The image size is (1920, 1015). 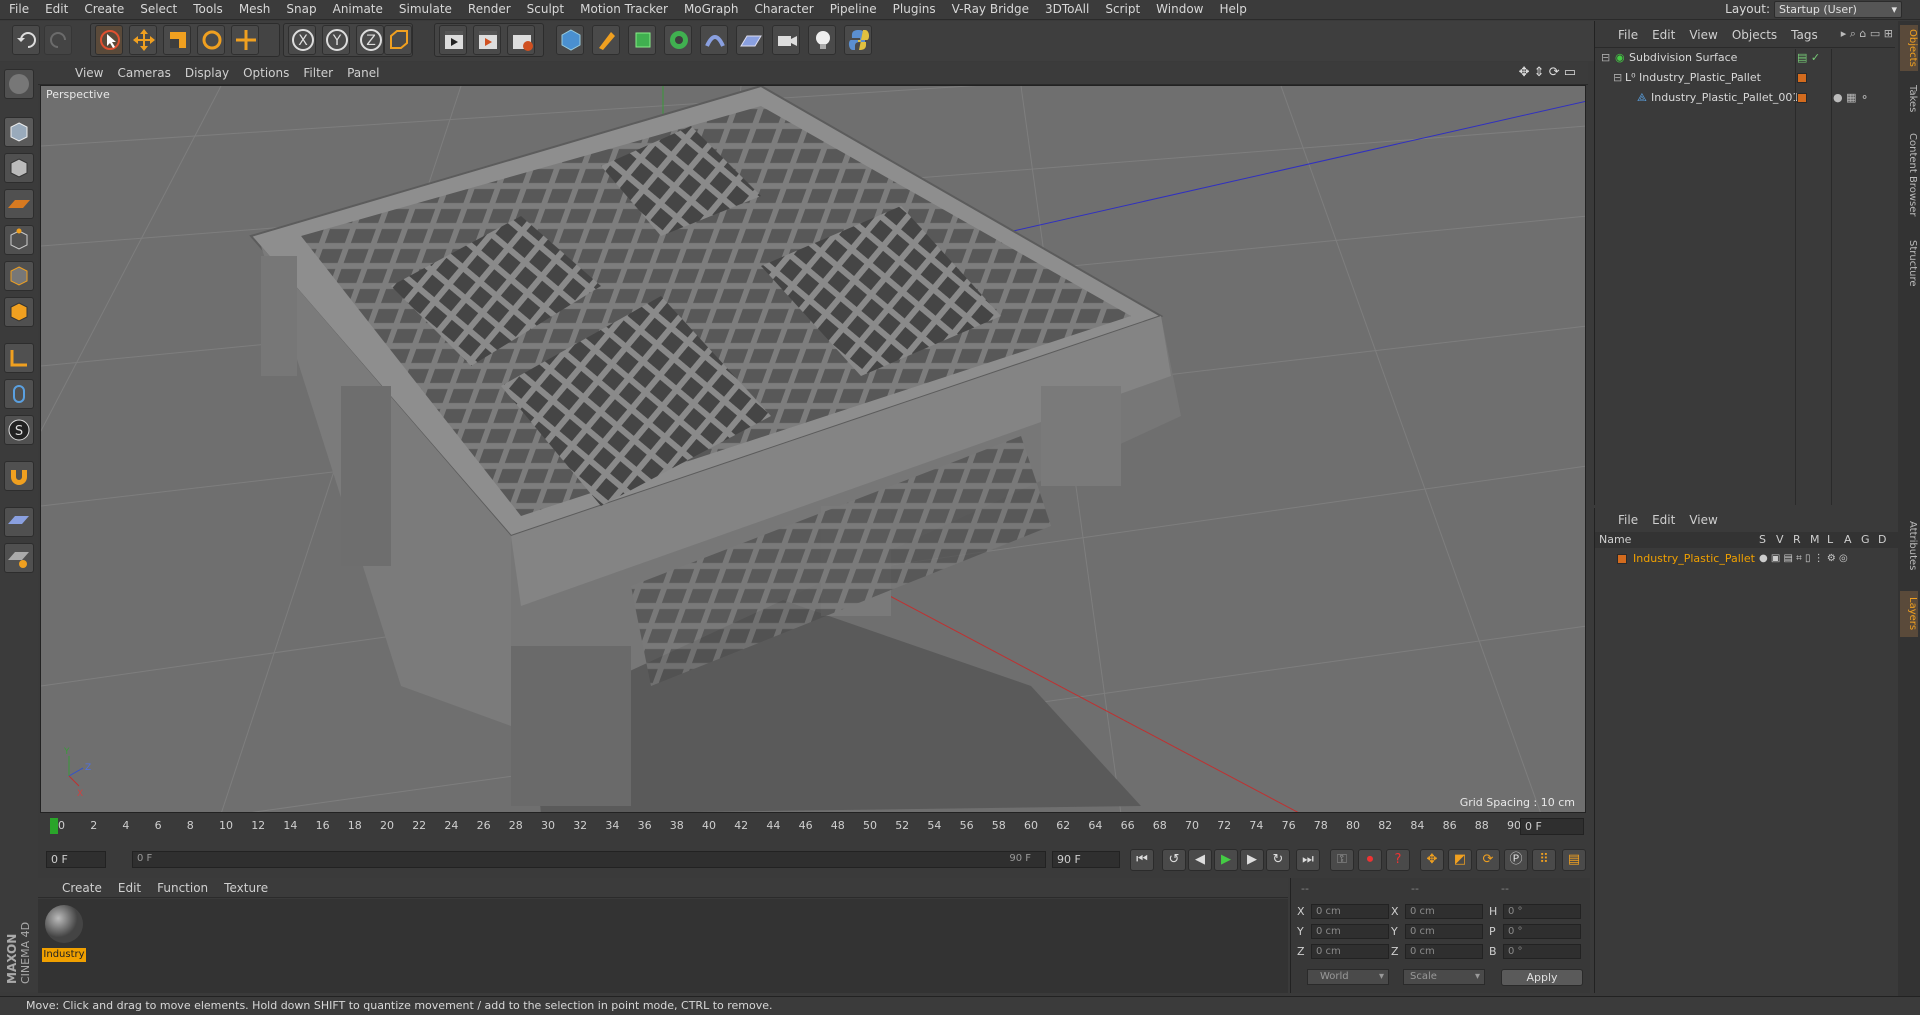 What do you see at coordinates (589, 859) in the screenshot?
I see `frame-range-slider: 0 F 90 F` at bounding box center [589, 859].